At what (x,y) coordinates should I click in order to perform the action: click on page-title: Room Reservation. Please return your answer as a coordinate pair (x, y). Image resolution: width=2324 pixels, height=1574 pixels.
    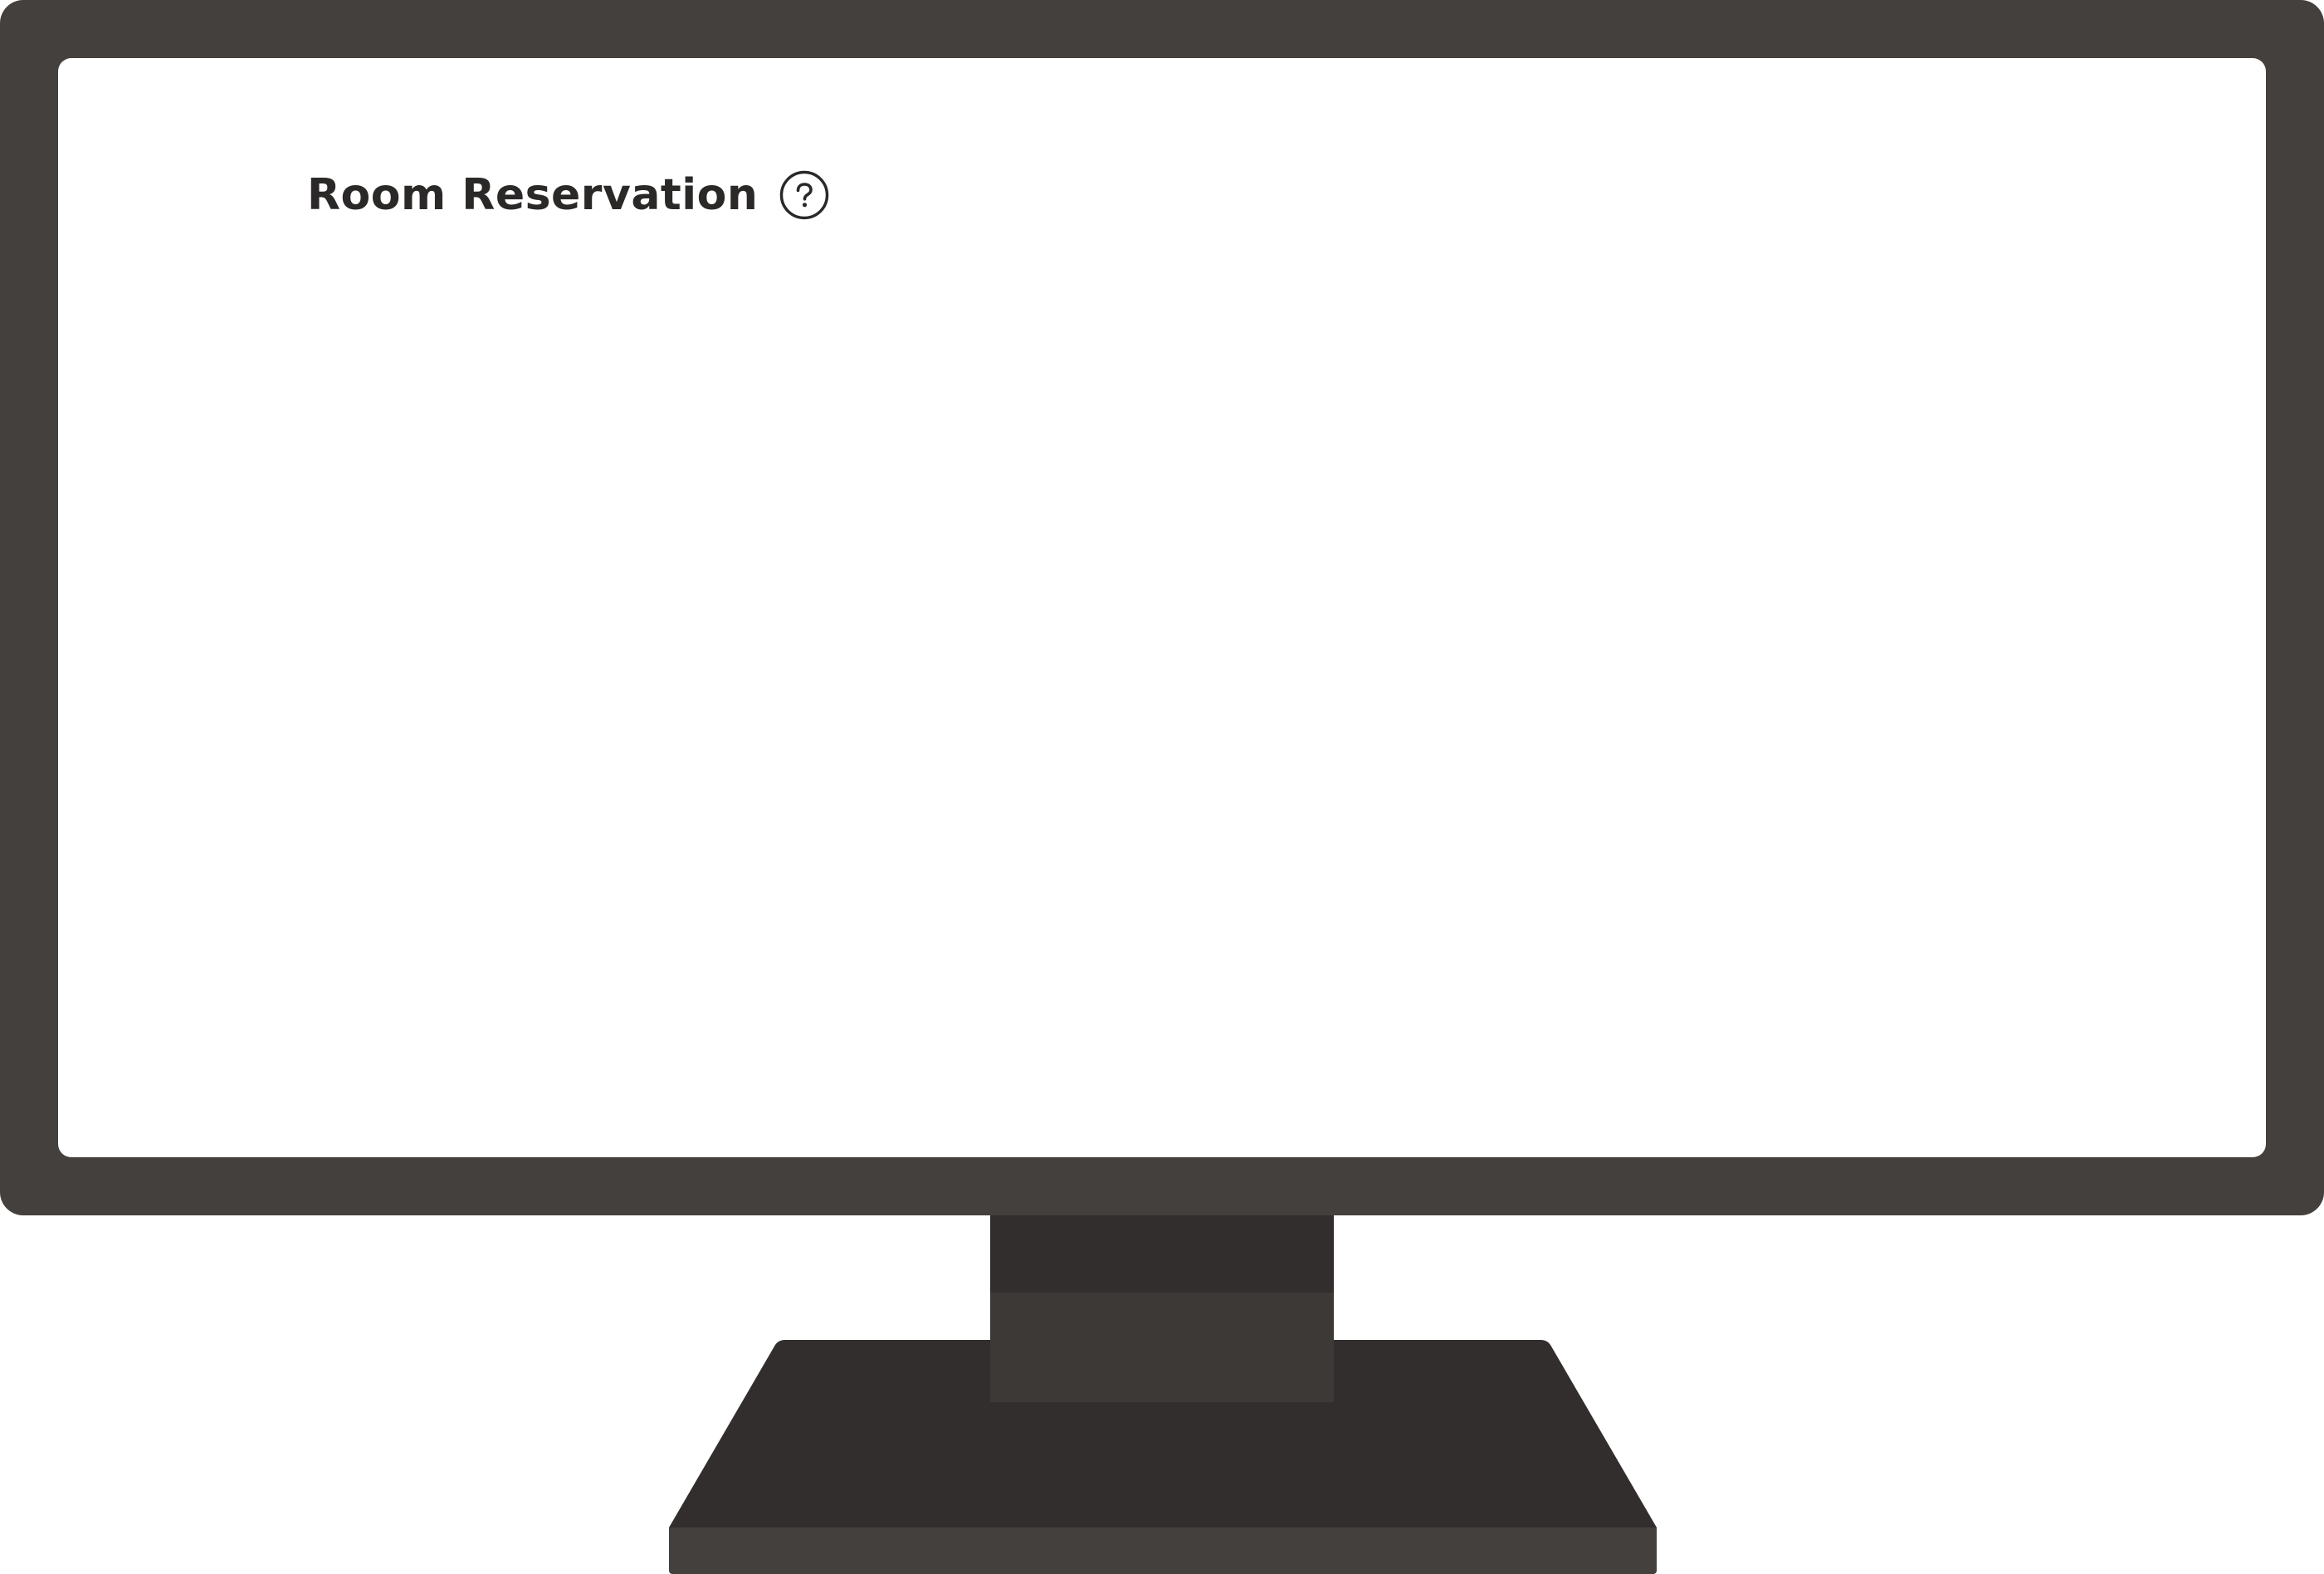
    Looking at the image, I should click on (533, 195).